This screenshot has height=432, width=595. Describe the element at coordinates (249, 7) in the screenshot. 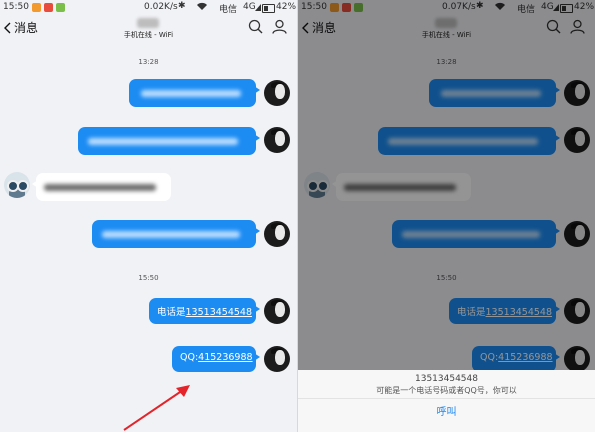

I see `network-type: 4G` at that location.